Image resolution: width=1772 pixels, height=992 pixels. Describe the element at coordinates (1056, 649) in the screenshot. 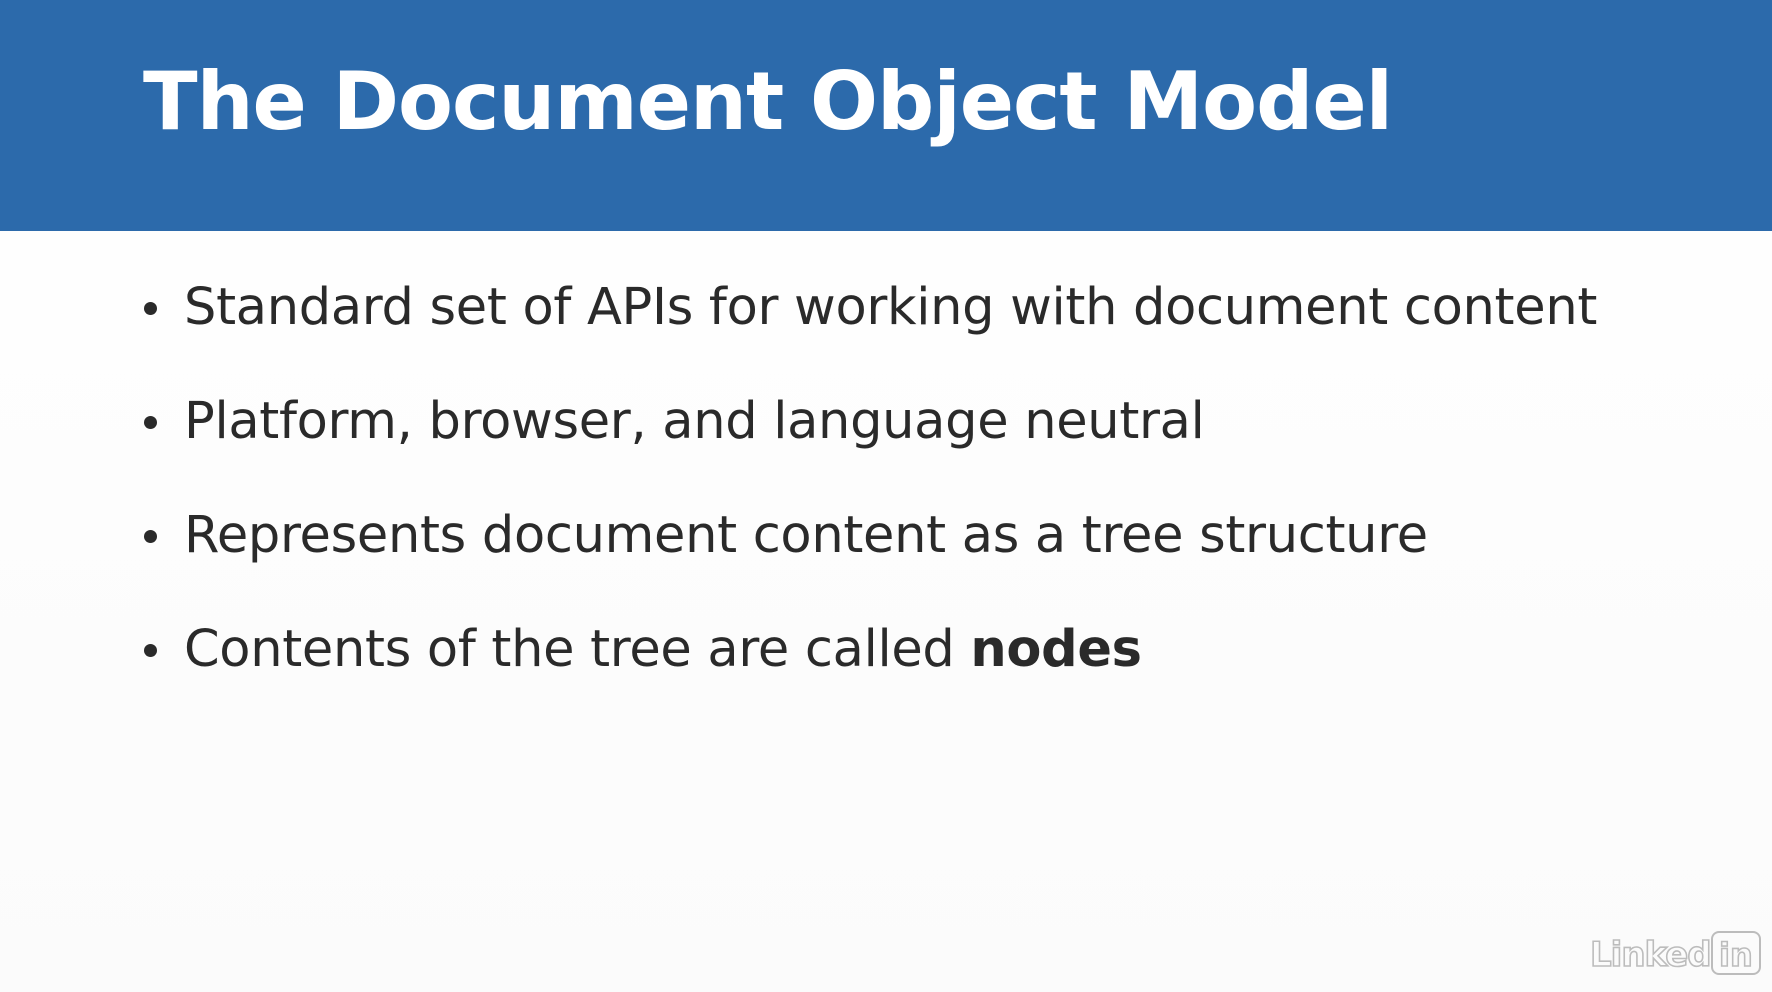

I see `bullet-emphasis-nodes: nodes` at that location.